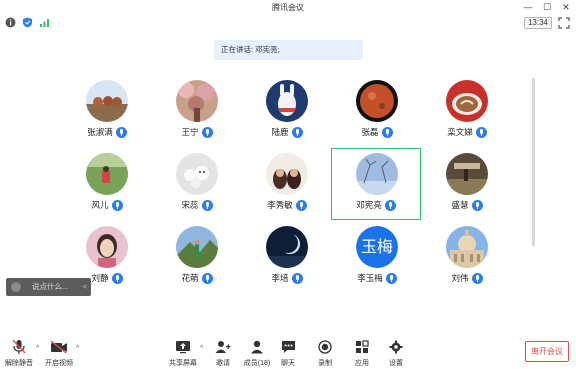 This screenshot has width=576, height=369. Describe the element at coordinates (396, 347) in the screenshot. I see `gear-icon` at that location.